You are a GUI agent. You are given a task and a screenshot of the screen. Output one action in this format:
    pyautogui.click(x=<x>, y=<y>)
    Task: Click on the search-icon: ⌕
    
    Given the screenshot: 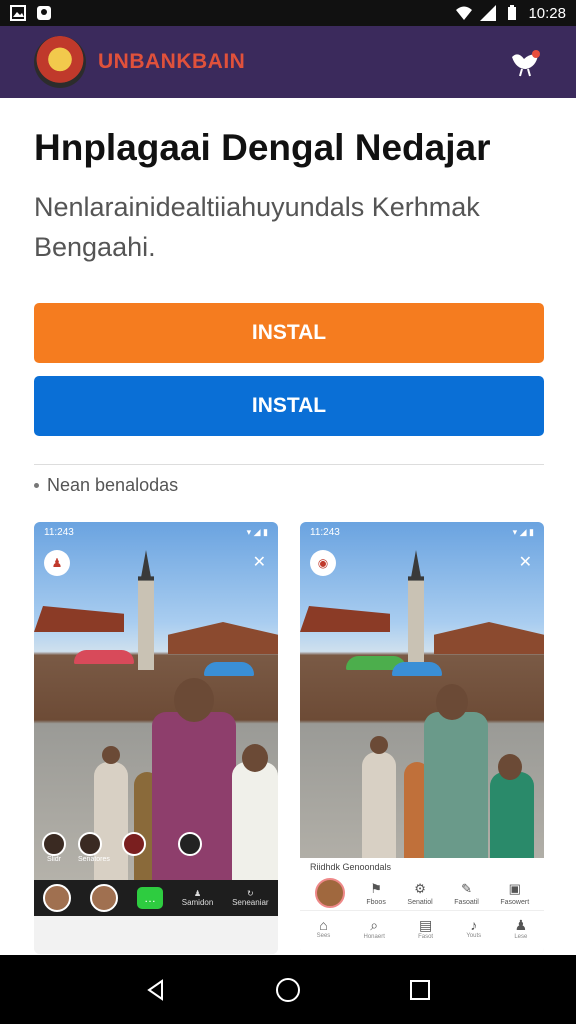 What is the action you would take?
    pyautogui.click(x=374, y=925)
    